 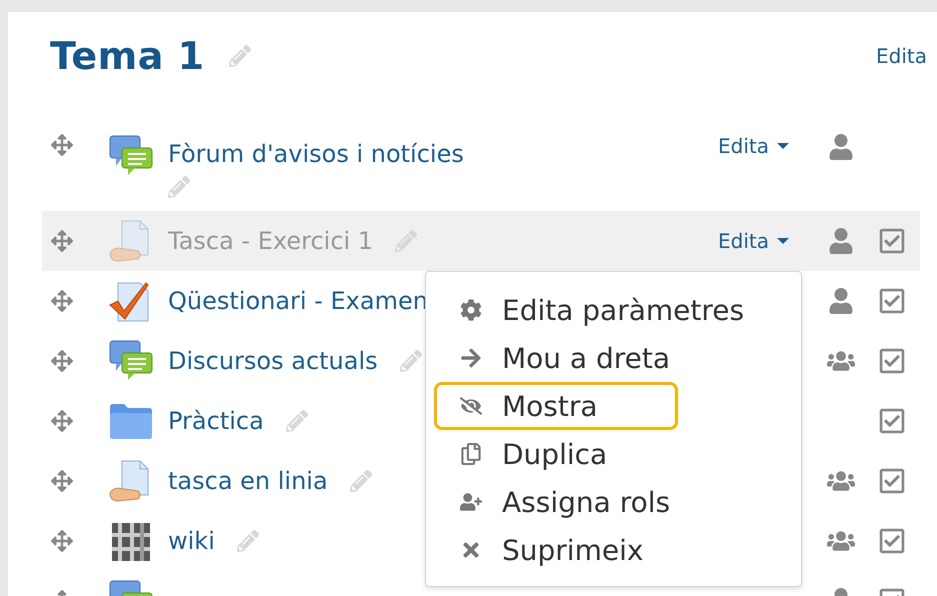 What do you see at coordinates (901, 56) in the screenshot?
I see `section-edit-menu-button: Edita` at bounding box center [901, 56].